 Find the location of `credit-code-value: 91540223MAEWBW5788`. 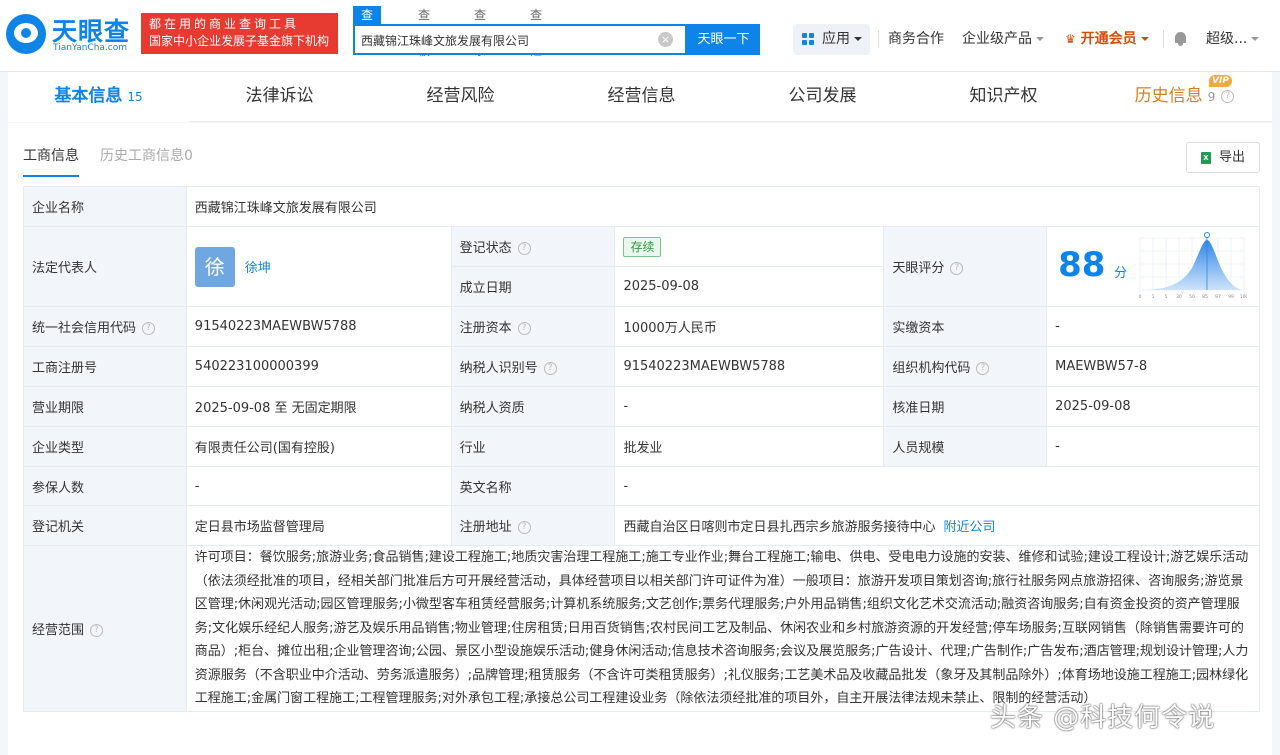

credit-code-value: 91540223MAEWBW5788 is located at coordinates (318, 326).